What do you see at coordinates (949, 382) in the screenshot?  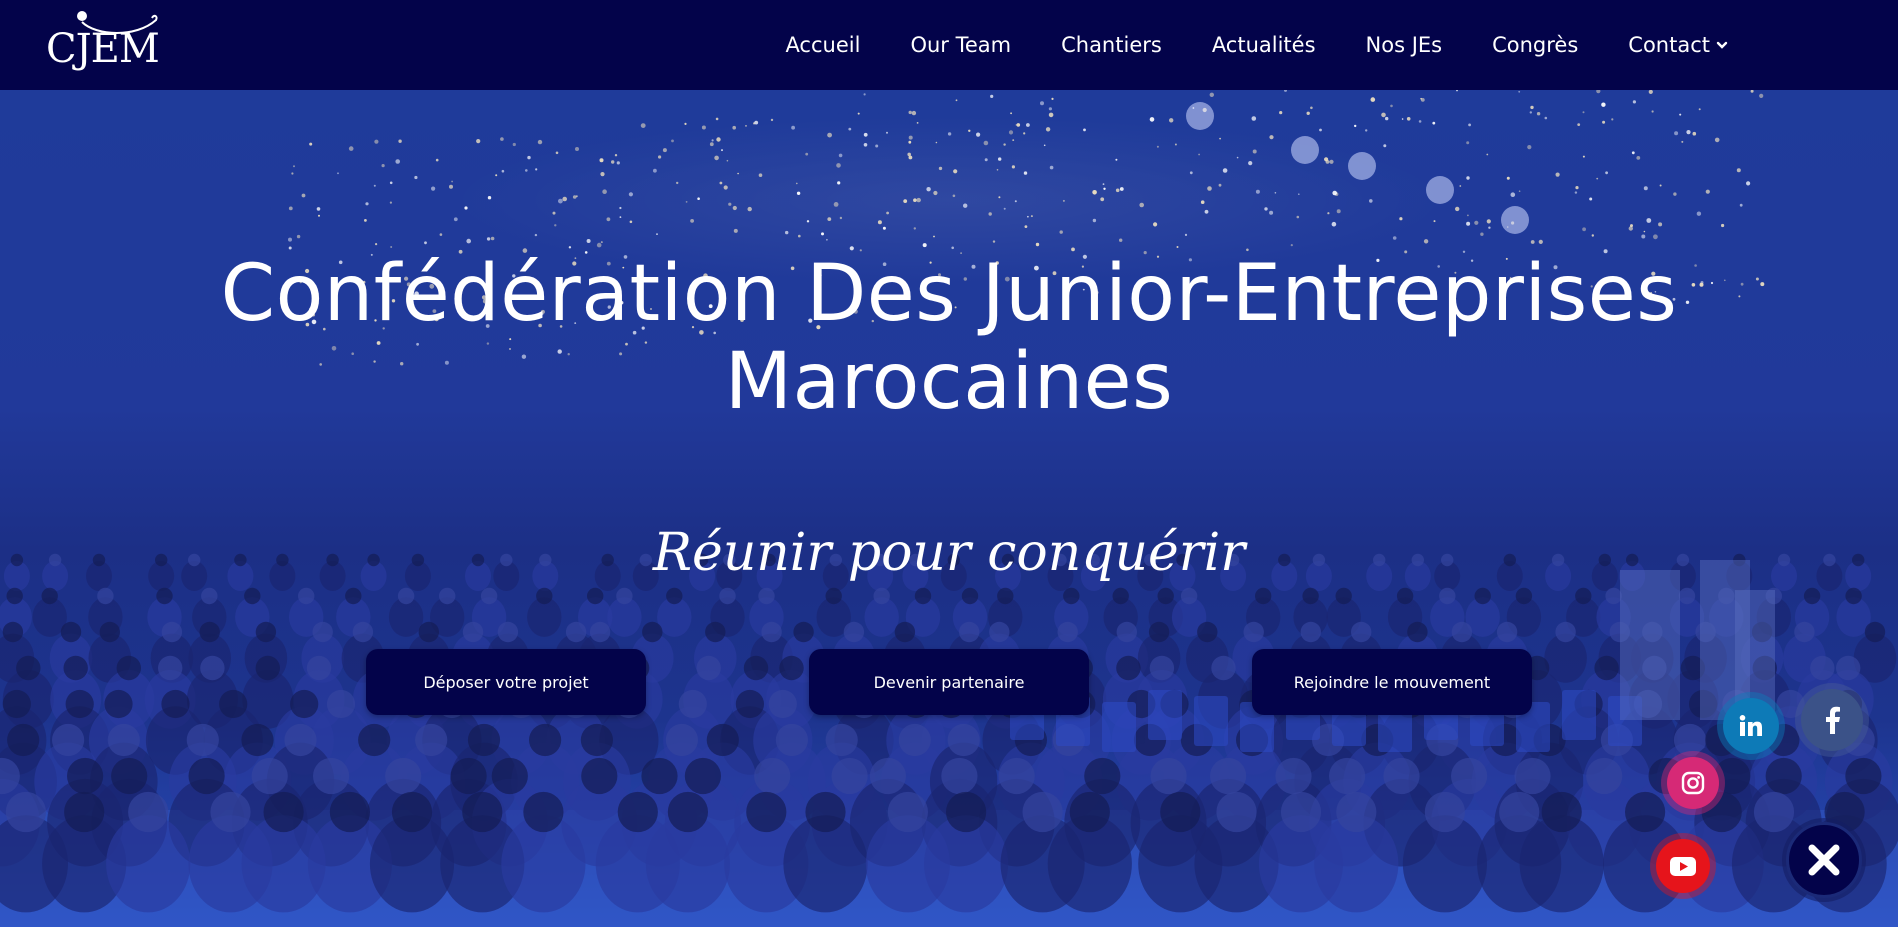 I see `hero-title-line2: Marocaines` at bounding box center [949, 382].